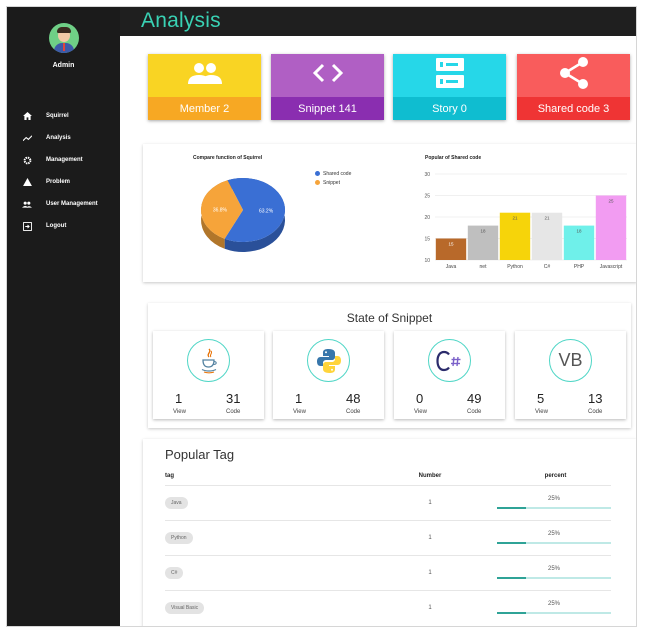 The image size is (651, 629). I want to click on tag-chip: Visual Basic, so click(185, 607).